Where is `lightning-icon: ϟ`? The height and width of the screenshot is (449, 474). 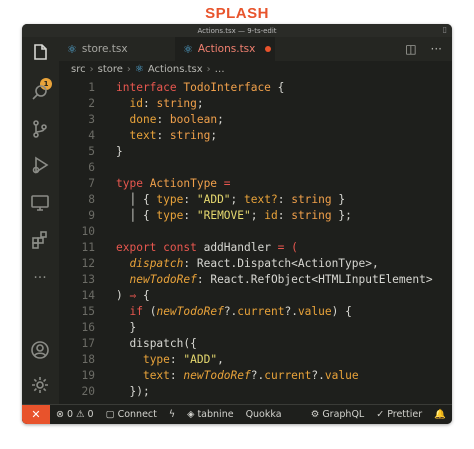
lightning-icon: ϟ is located at coordinates (172, 415).